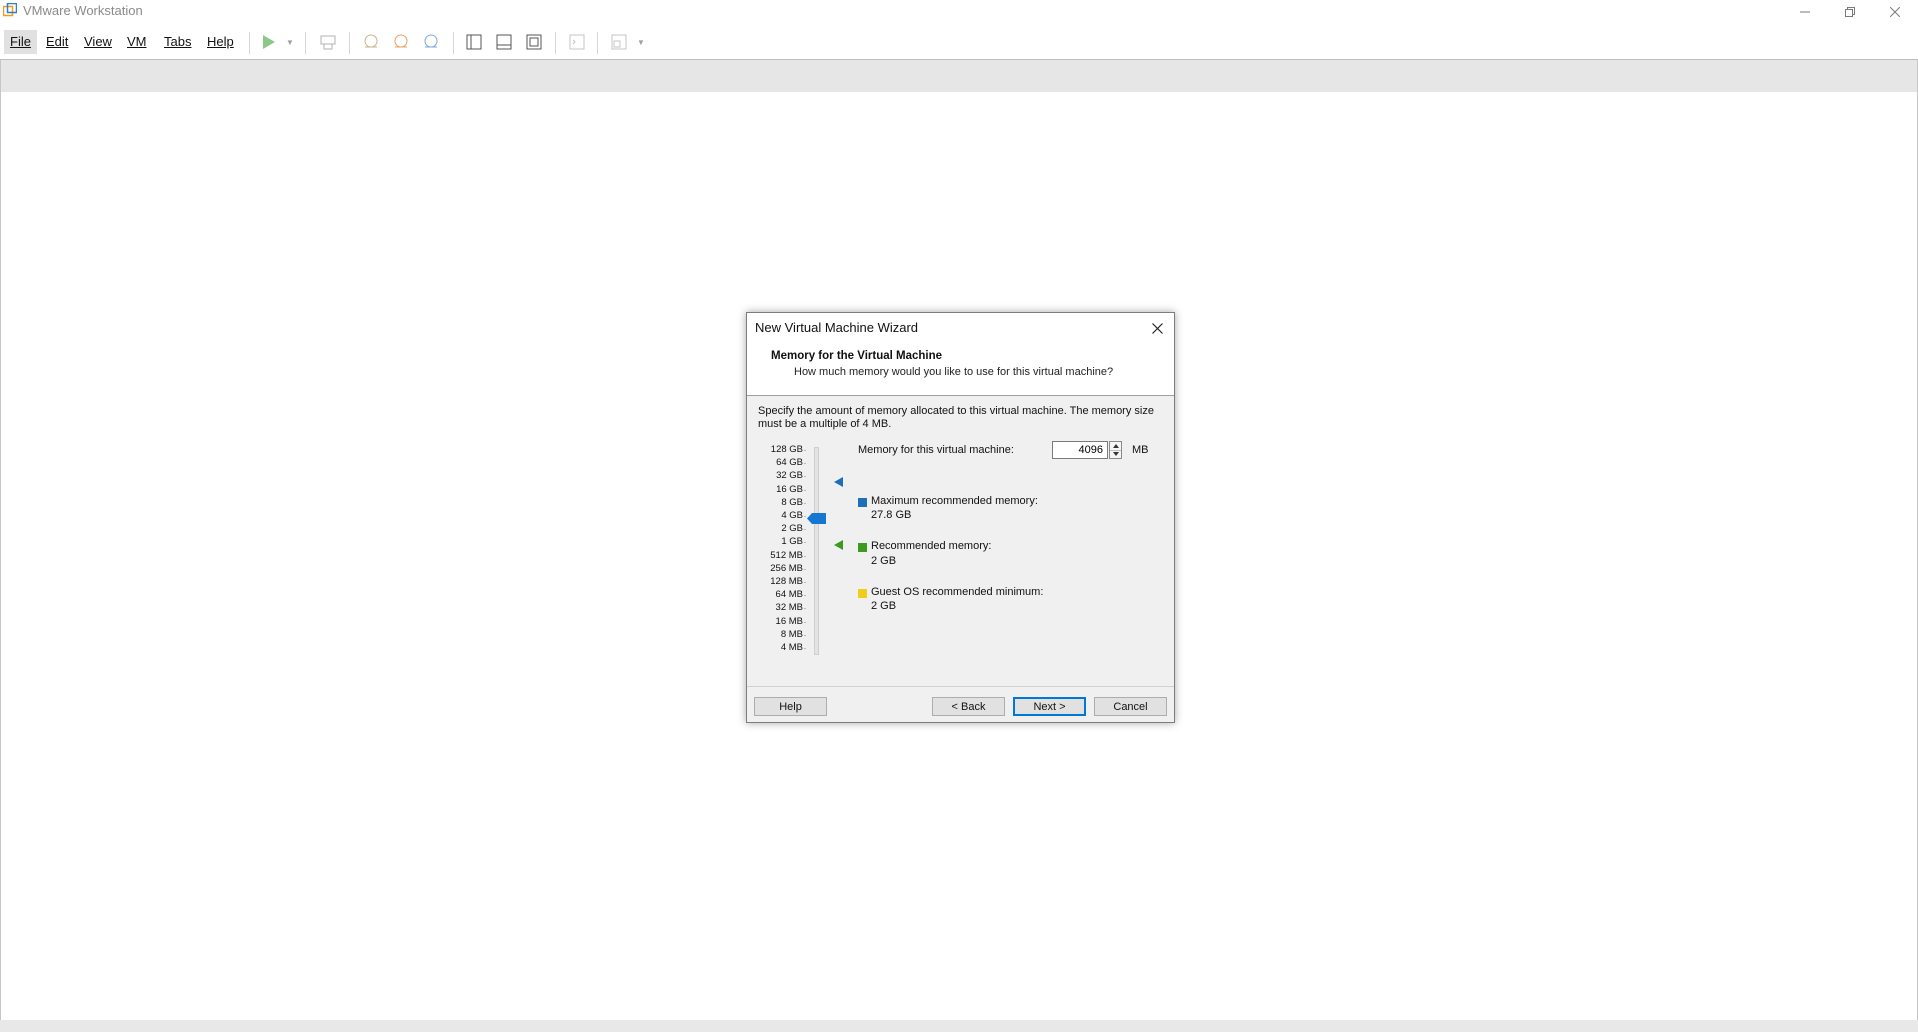 This screenshot has width=1918, height=1032. I want to click on menu-toolbar: File Edit View VM Tabs Help ▼ ▼, so click(959, 41).